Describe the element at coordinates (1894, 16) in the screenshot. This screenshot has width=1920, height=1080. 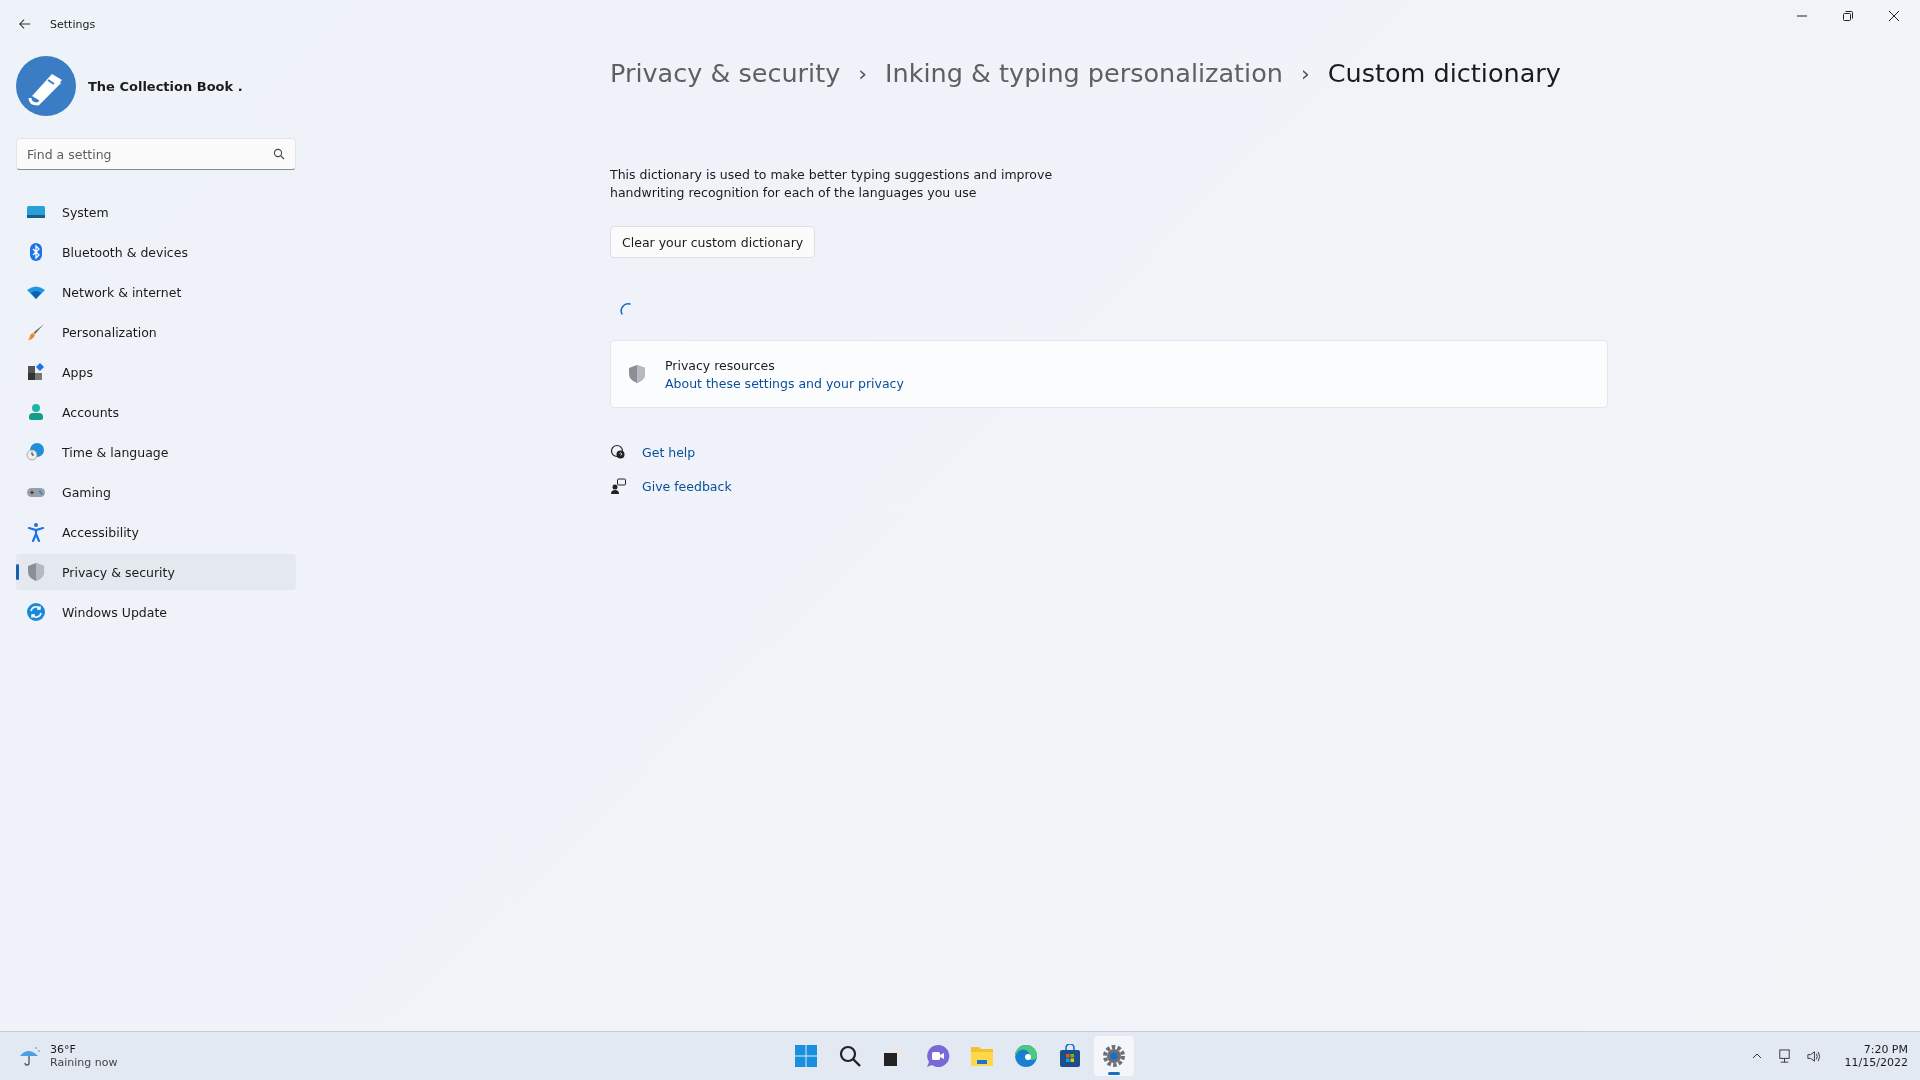
I see `close-icon` at that location.